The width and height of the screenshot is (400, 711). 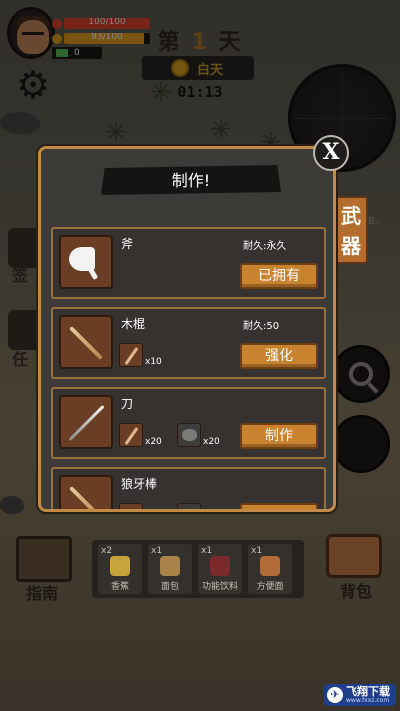 I want to click on material-qty: x10, so click(x=153, y=362).